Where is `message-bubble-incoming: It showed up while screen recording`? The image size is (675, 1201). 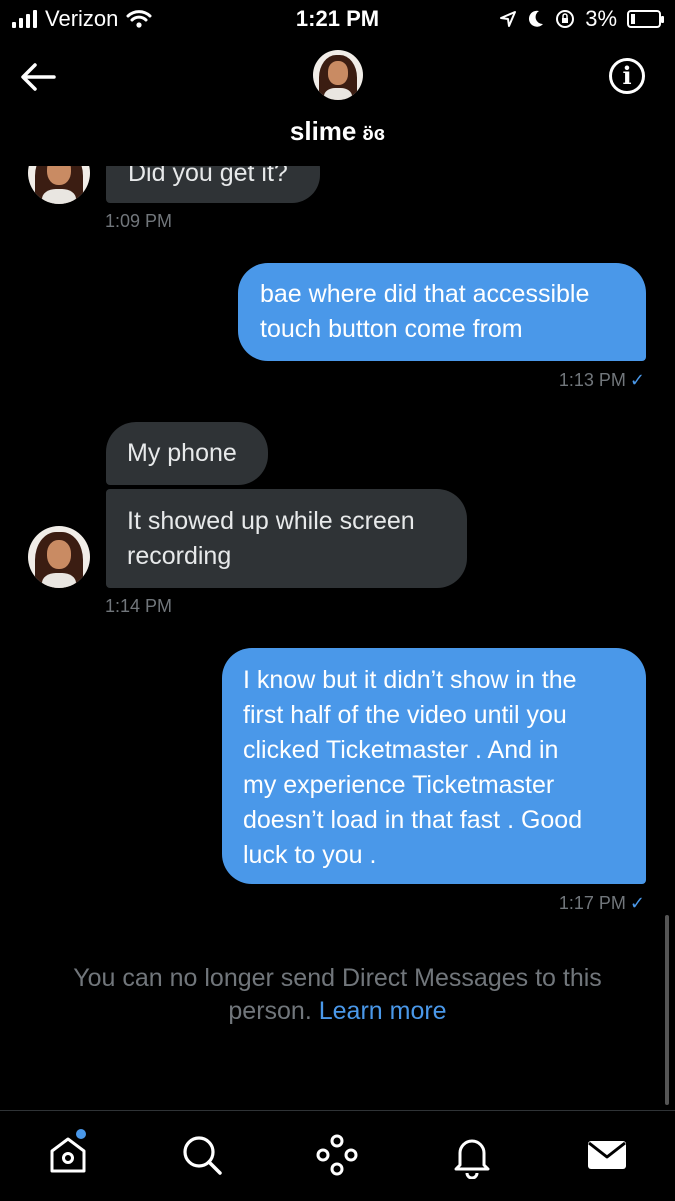
message-bubble-incoming: It showed up while screen recording is located at coordinates (286, 538).